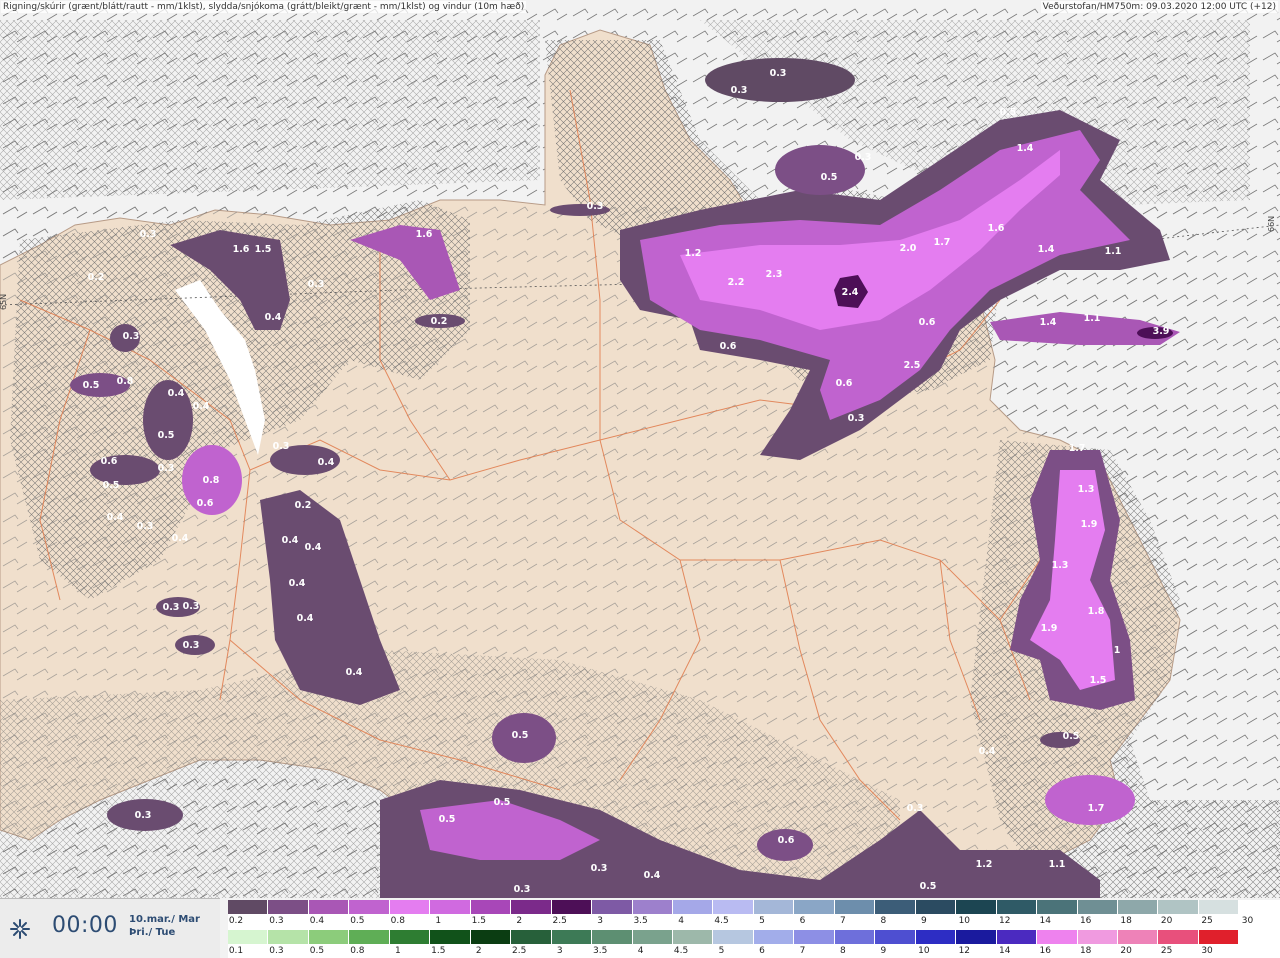 The image size is (1280, 958). Describe the element at coordinates (1207, 921) in the screenshot. I see `snow-legend-label: 25` at that location.